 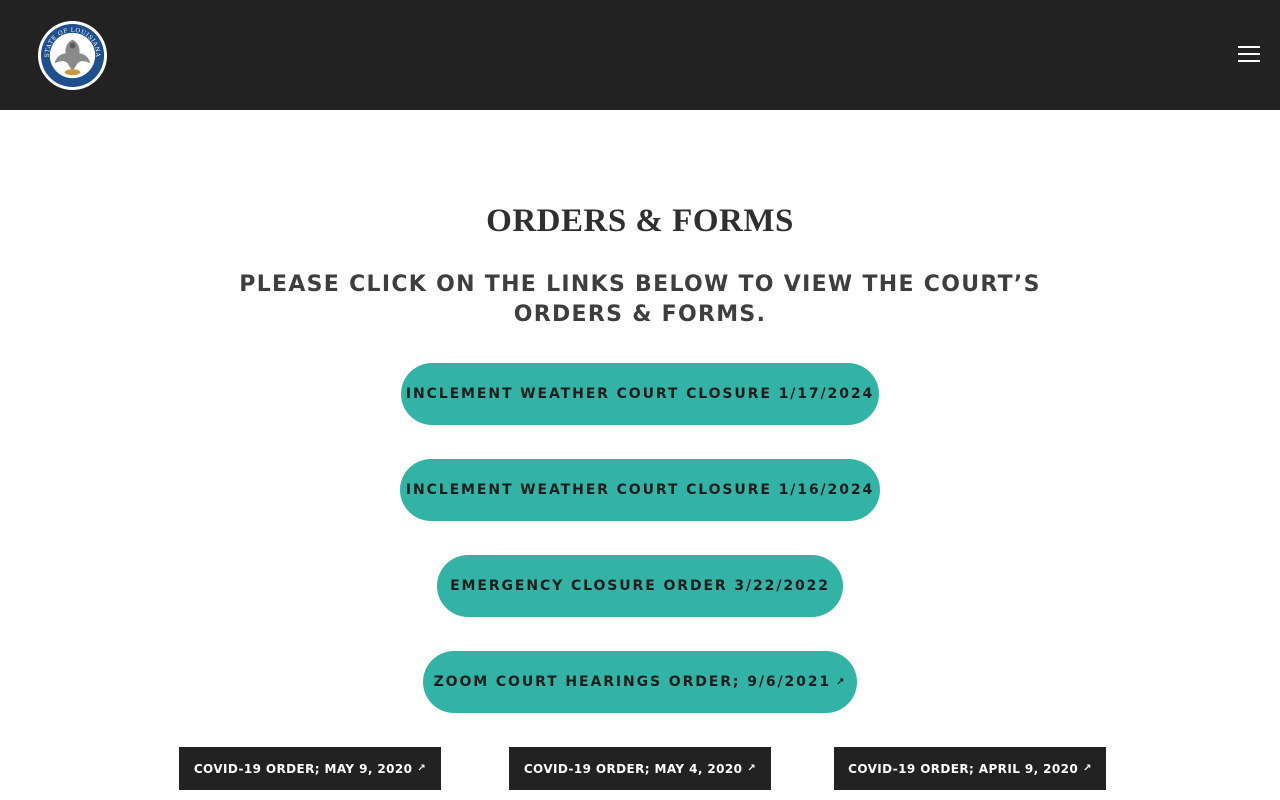 I want to click on zoom-court-hearings-order-link: ZOOM COURT HEARINGS ORDER; 9/6/2021 ↗, so click(x=640, y=682).